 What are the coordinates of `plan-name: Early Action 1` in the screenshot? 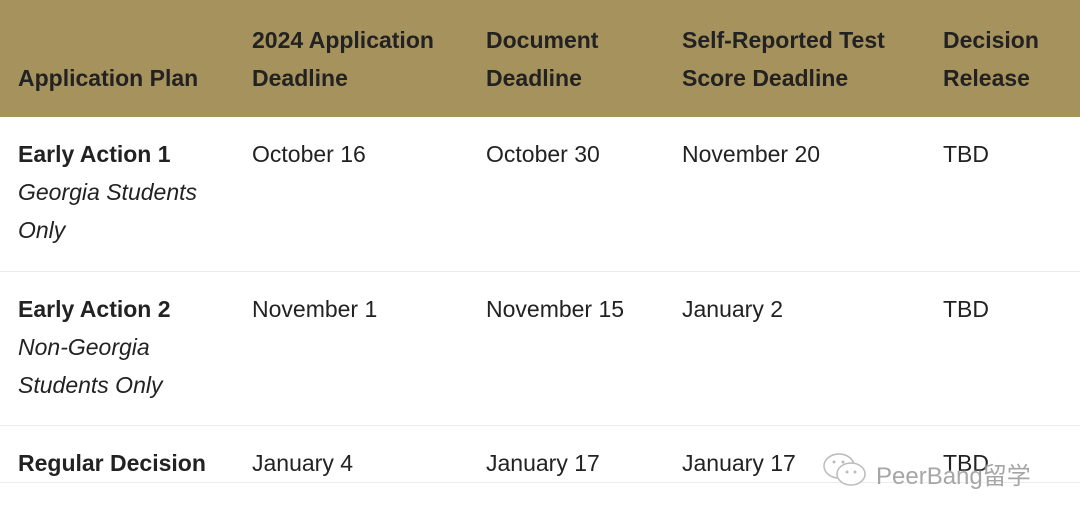 It's located at (94, 154).